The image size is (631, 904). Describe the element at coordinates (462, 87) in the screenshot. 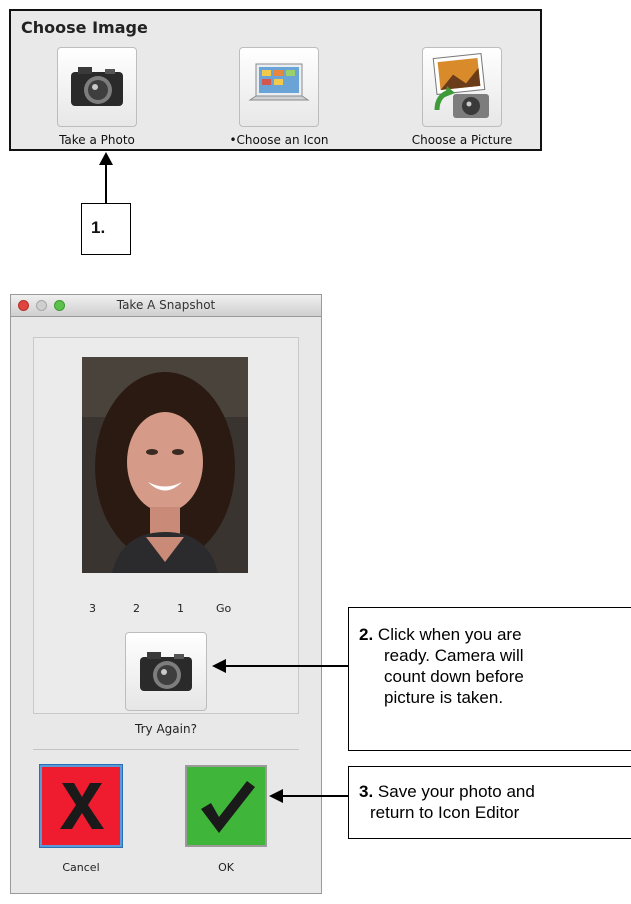

I see `picture-camera-icon` at that location.